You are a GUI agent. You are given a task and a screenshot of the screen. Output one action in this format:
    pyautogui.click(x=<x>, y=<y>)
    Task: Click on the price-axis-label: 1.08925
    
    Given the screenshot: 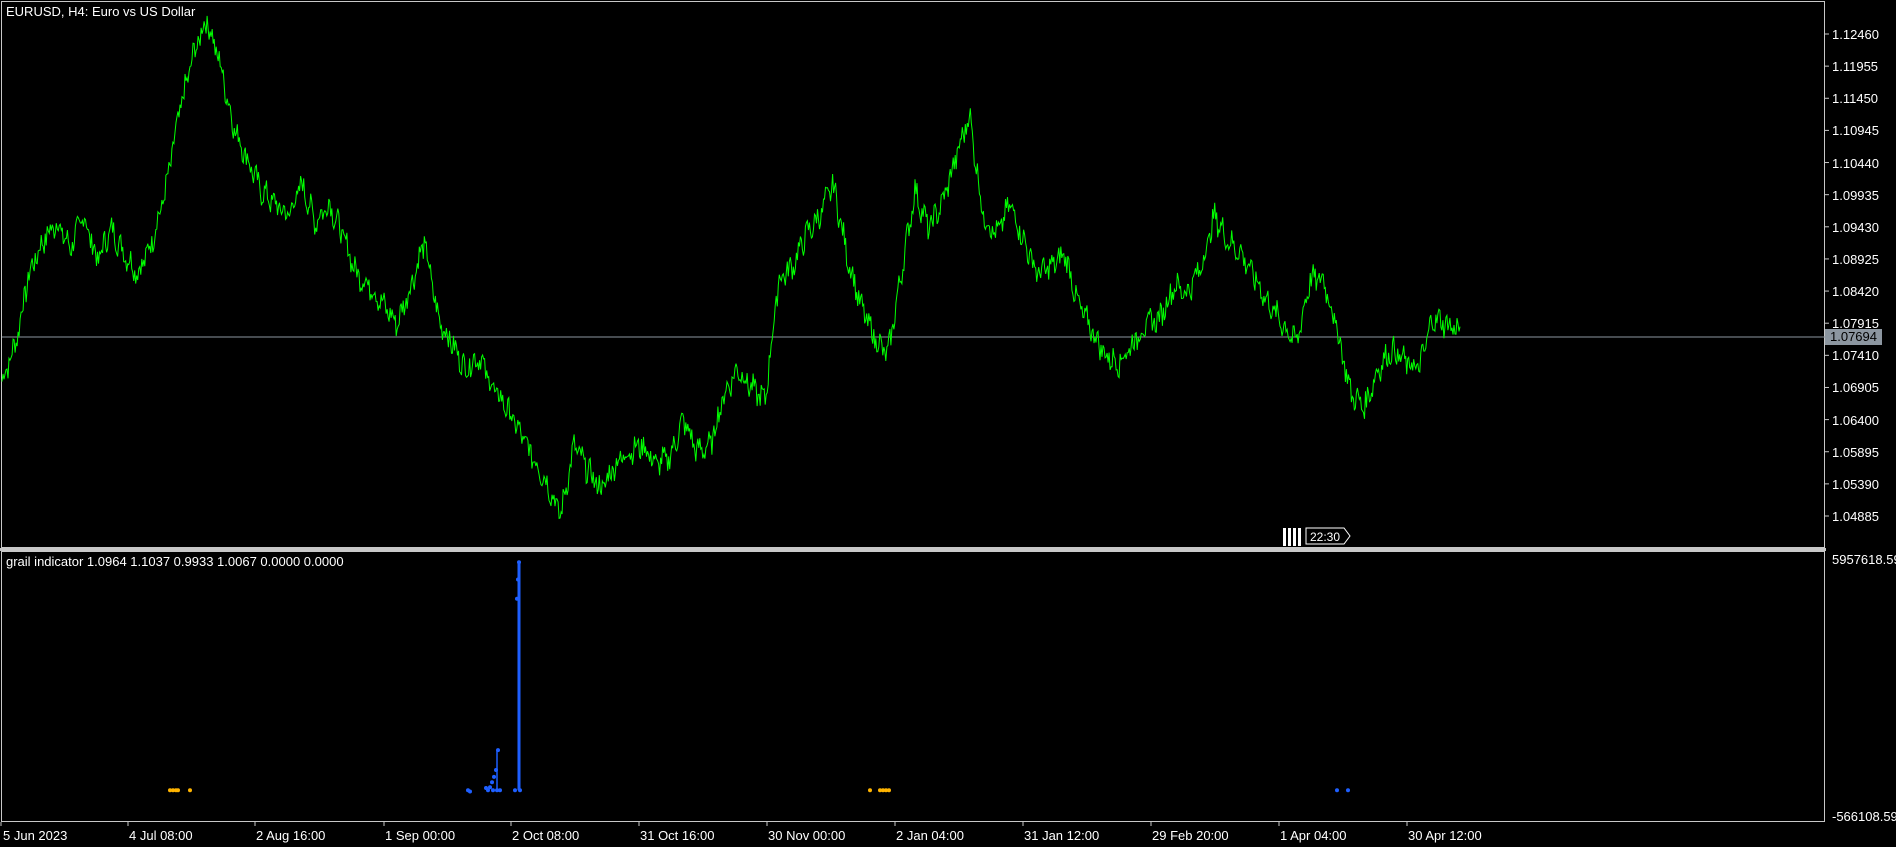 What is the action you would take?
    pyautogui.click(x=1855, y=259)
    